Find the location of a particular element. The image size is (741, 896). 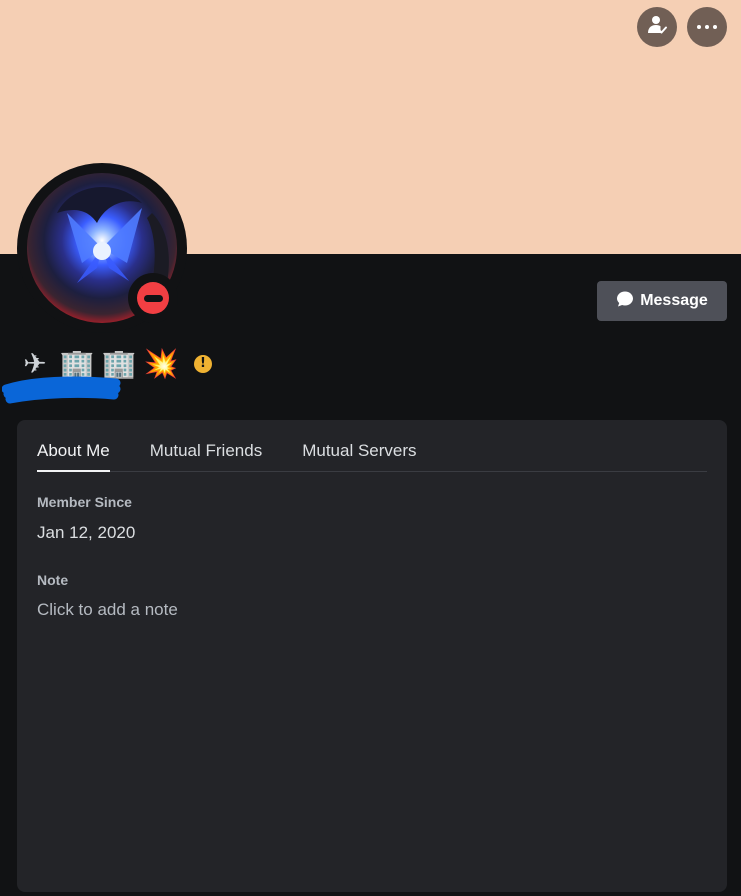

profile-tabs: About Me Mutual Friends Mutual Servers is located at coordinates (372, 456).